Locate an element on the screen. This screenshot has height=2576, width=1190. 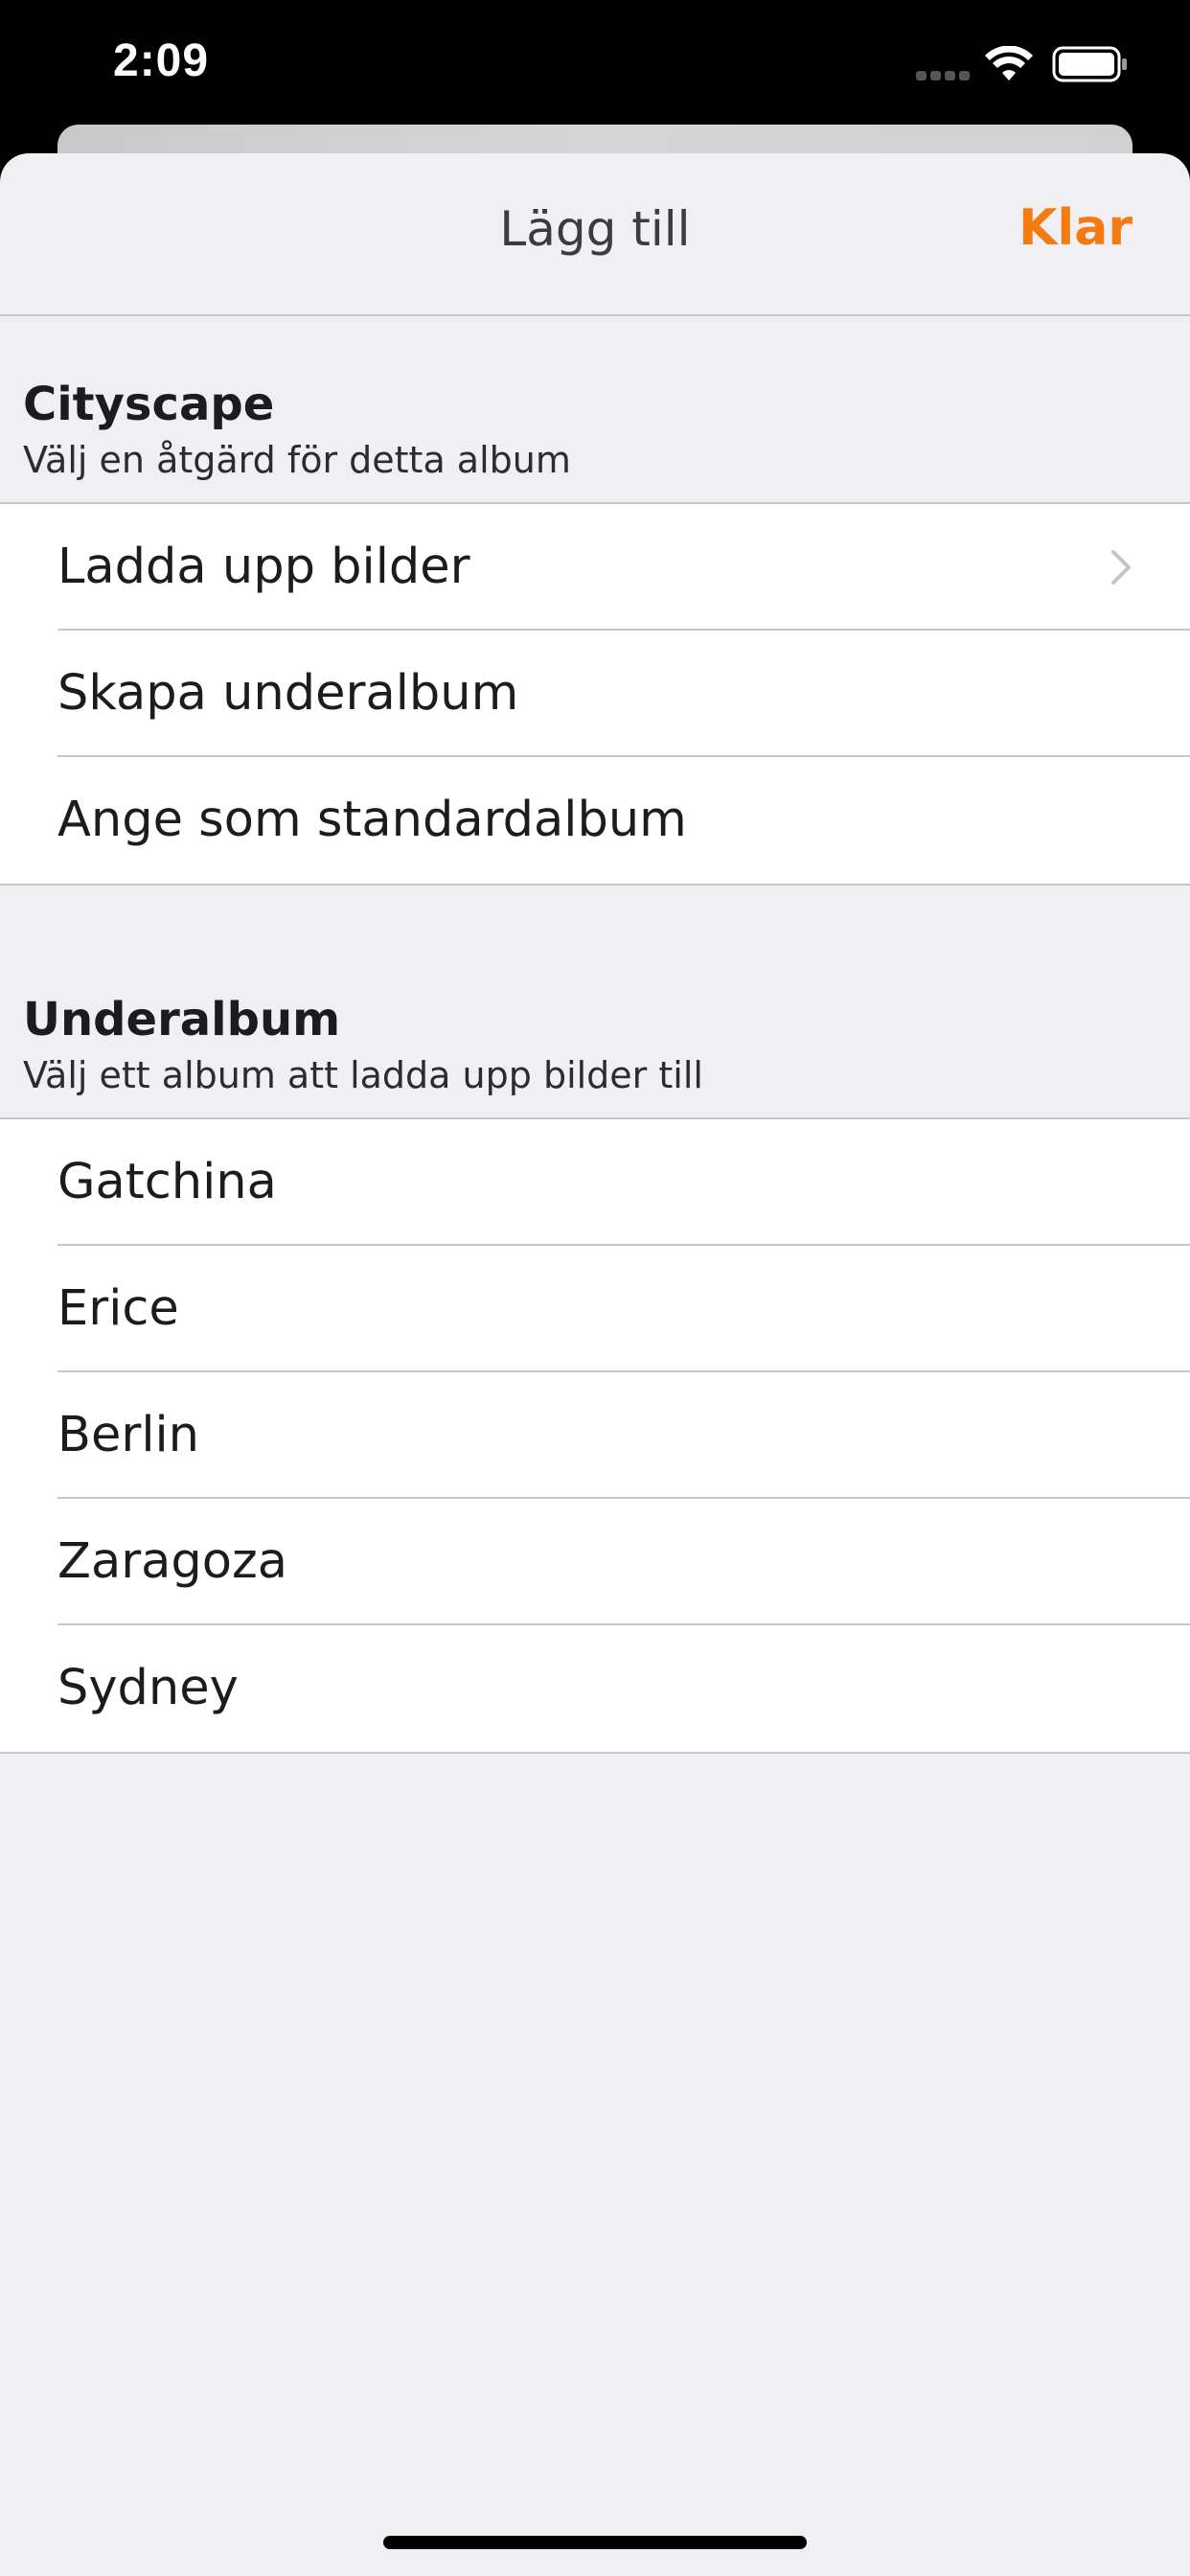
album-section-title: Cityscape is located at coordinates (149, 404).